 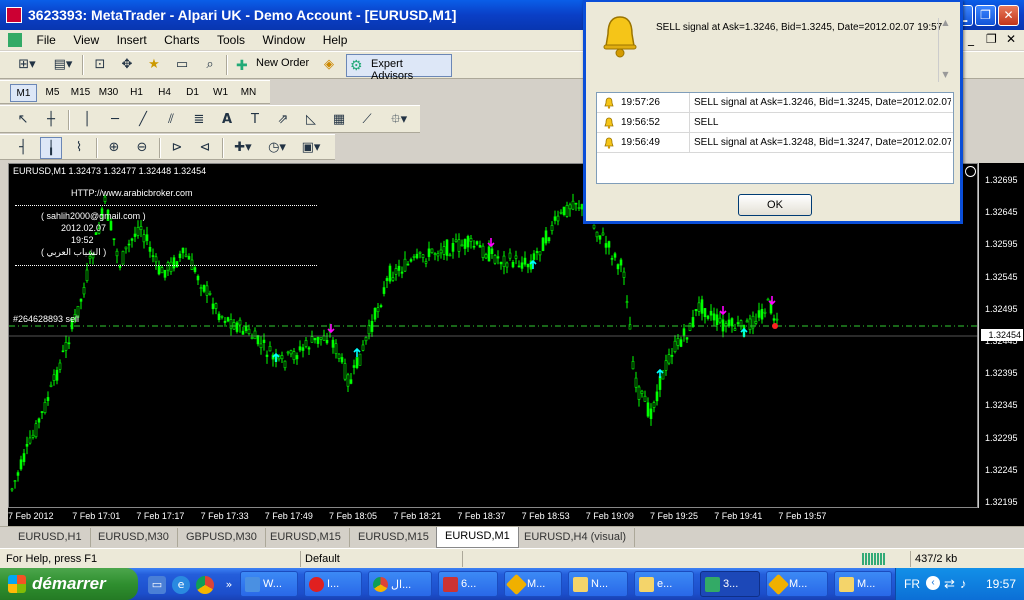 What do you see at coordinates (46, 40) in the screenshot?
I see `menu-file: File` at bounding box center [46, 40].